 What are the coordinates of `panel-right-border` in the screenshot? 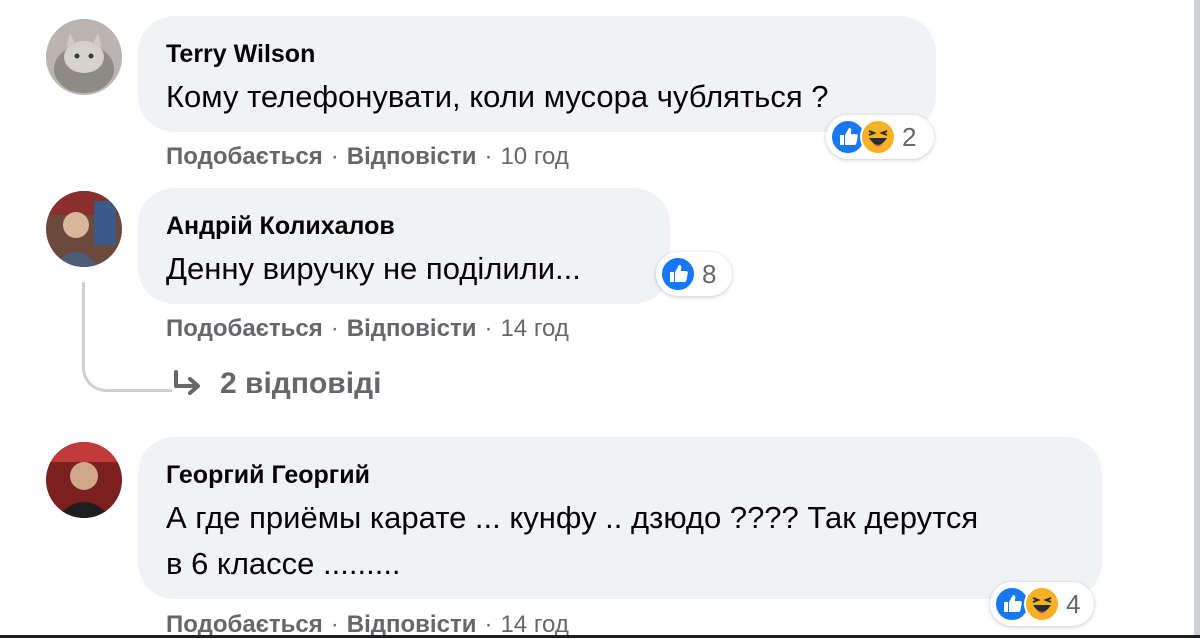 It's located at (1197, 319).